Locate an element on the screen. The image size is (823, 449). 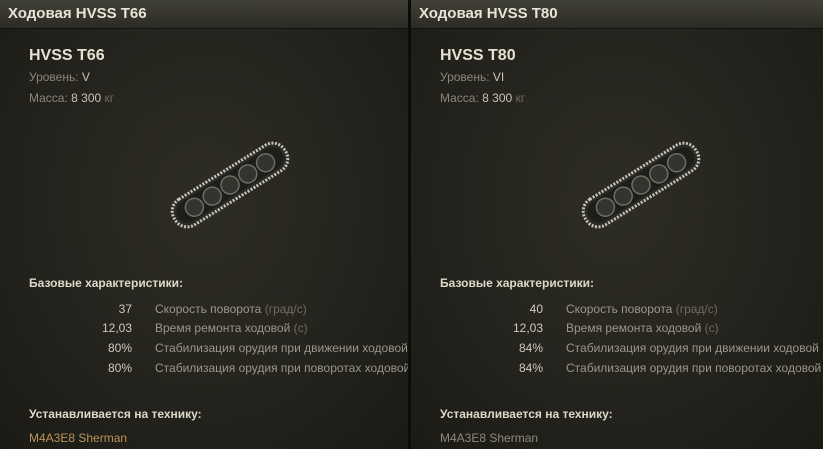
level-value: V is located at coordinates (85, 77).